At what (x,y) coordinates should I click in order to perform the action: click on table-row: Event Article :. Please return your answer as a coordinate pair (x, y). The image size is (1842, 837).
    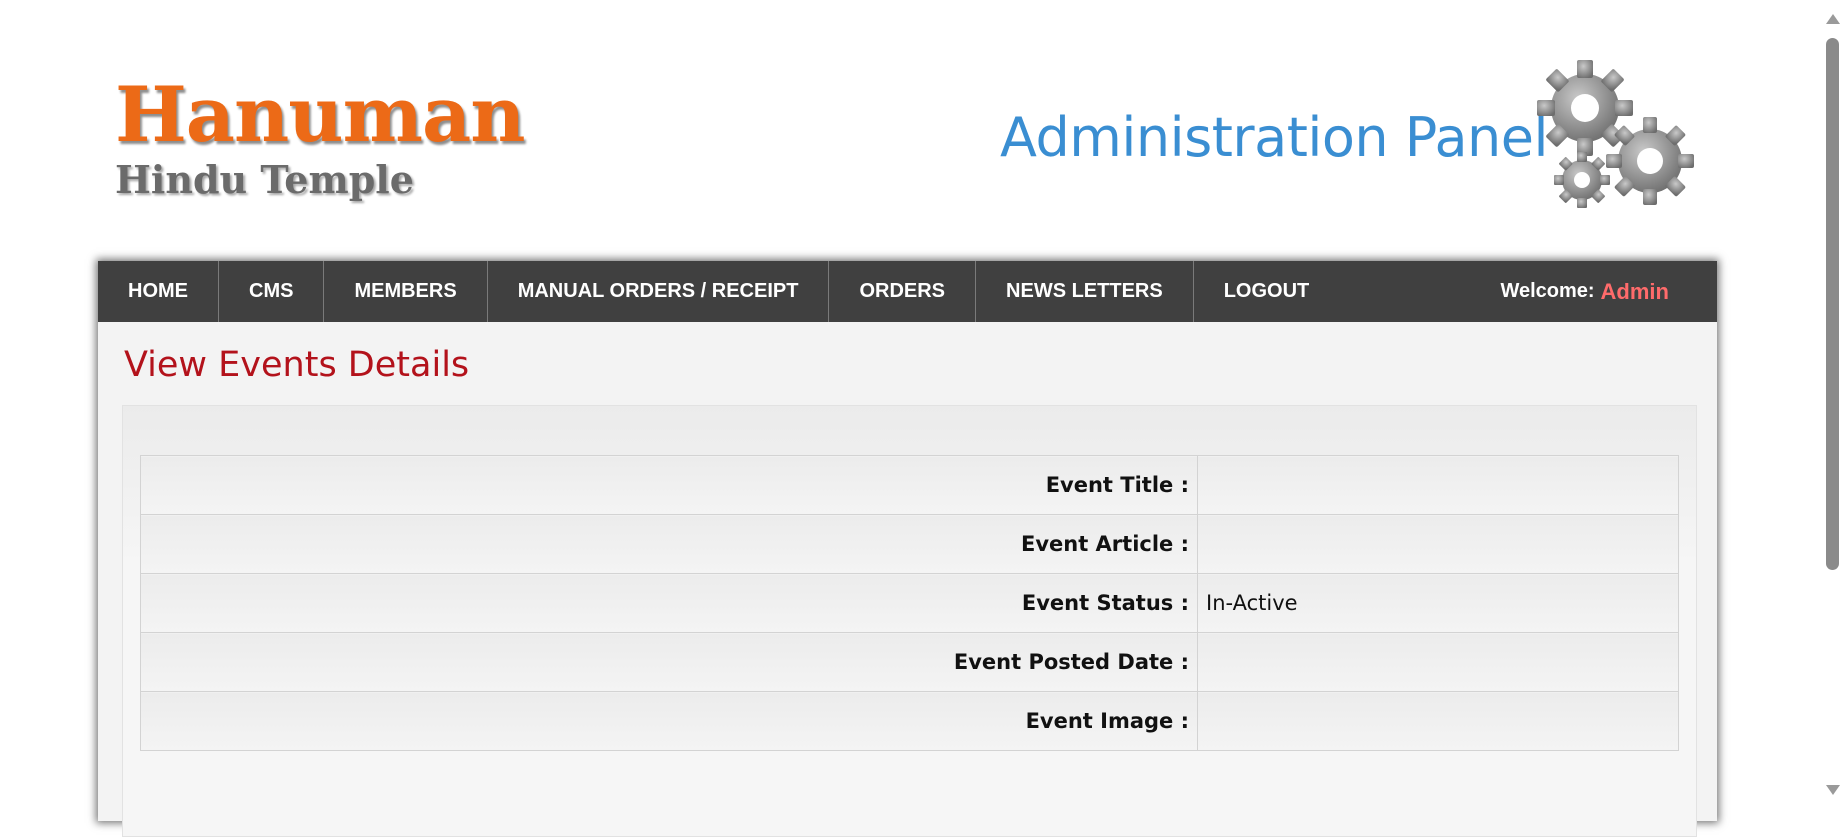
    Looking at the image, I should click on (909, 544).